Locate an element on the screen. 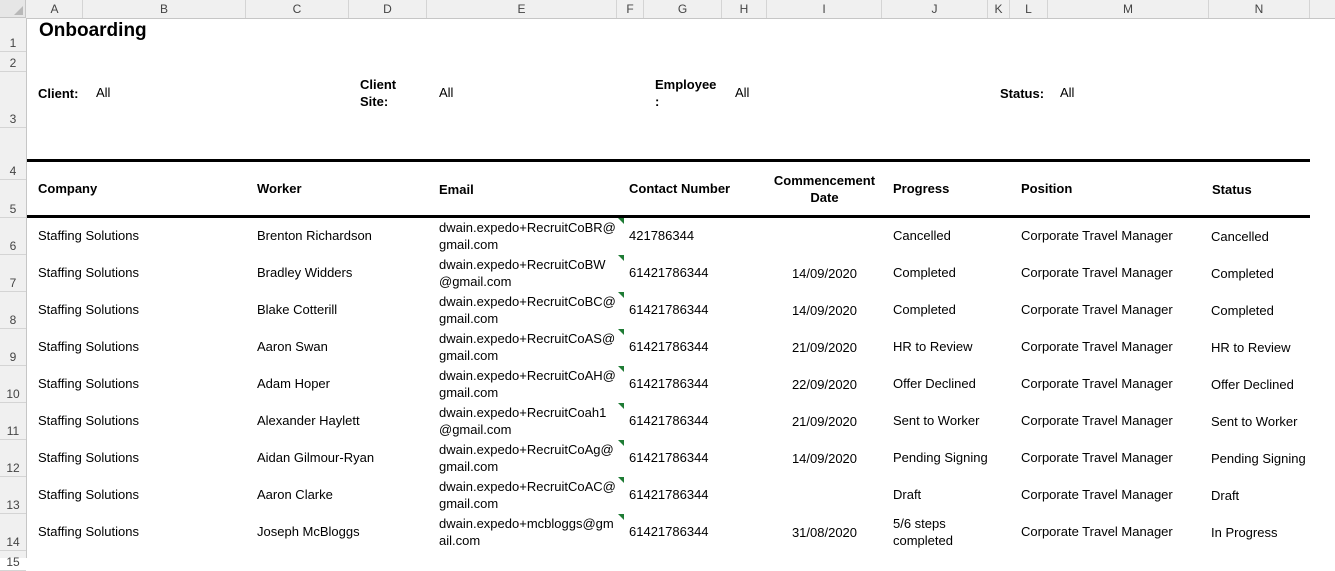 This screenshot has width=1335, height=571. row-header-7: 7 is located at coordinates (13, 273).